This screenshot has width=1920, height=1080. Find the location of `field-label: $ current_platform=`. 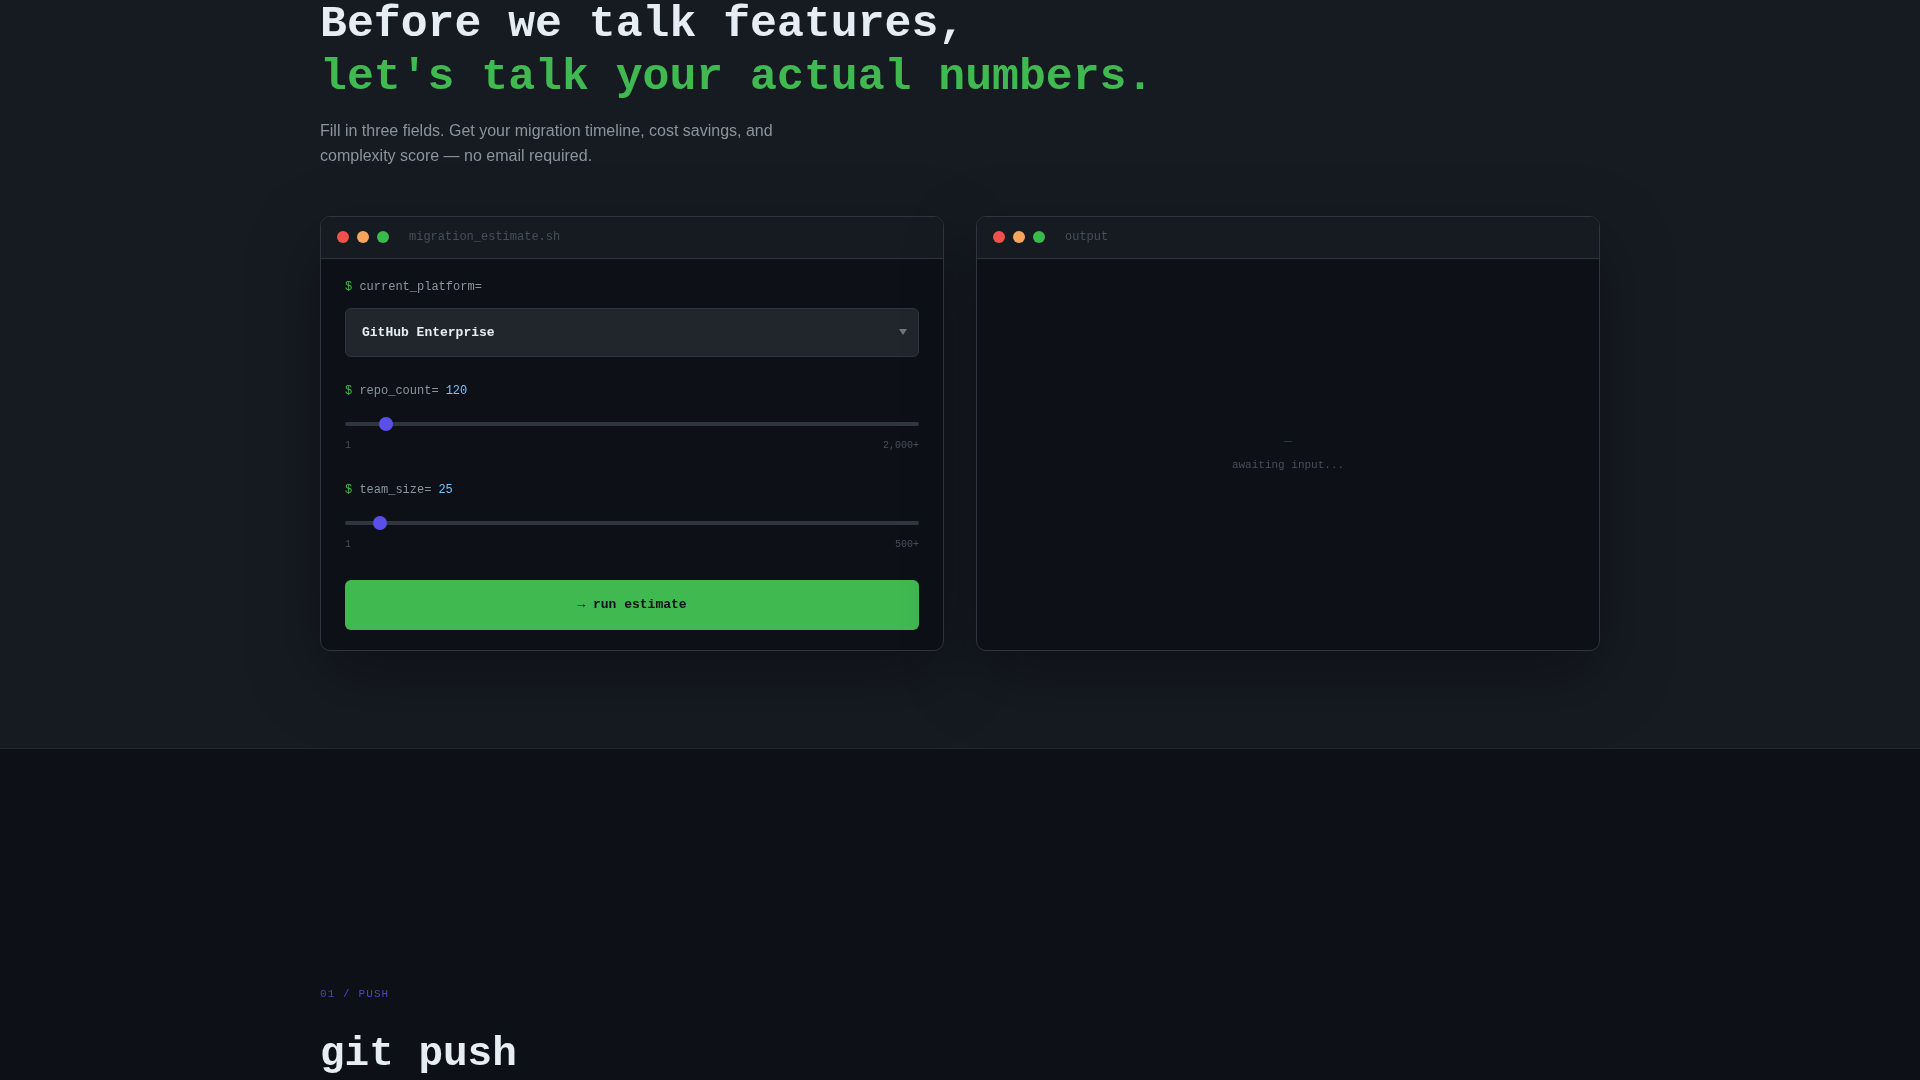

field-label: $ current_platform= is located at coordinates (413, 286).